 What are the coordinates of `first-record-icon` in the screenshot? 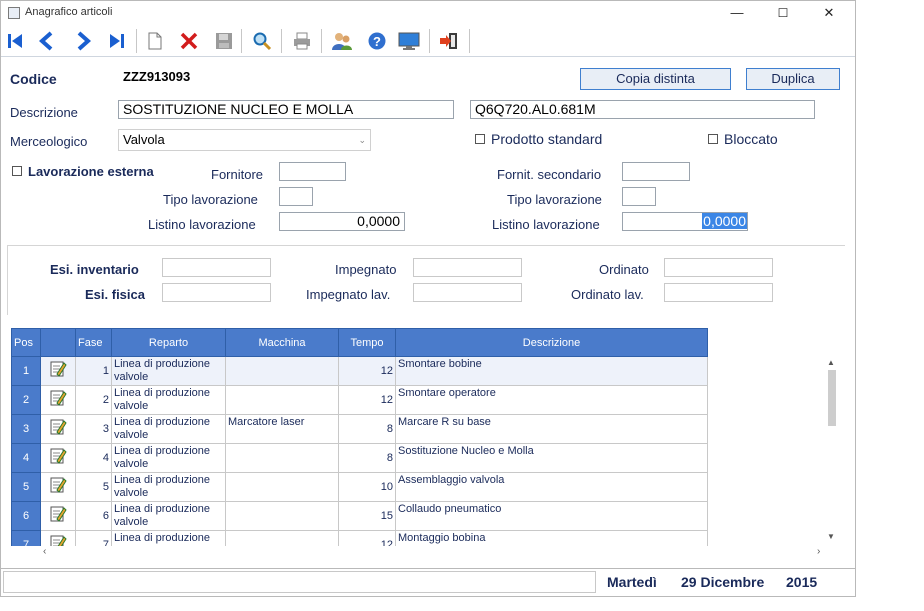 It's located at (15, 41).